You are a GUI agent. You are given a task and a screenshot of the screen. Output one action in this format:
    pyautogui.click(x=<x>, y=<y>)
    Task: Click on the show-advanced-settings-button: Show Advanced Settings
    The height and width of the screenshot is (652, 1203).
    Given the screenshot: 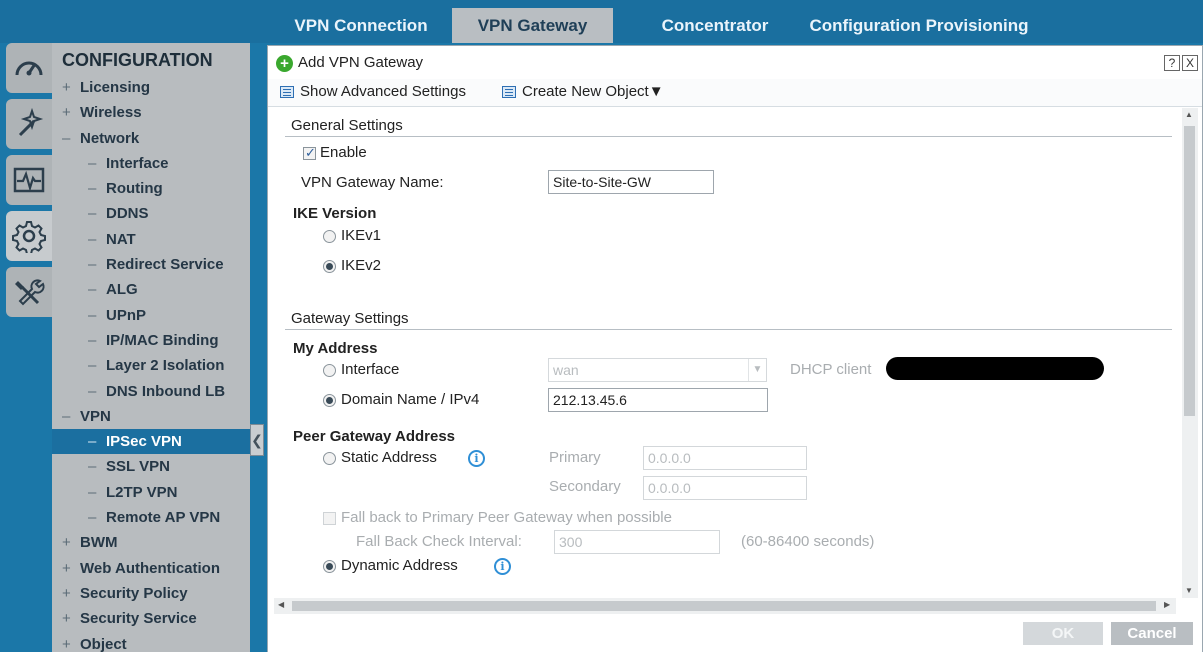 What is the action you would take?
    pyautogui.click(x=373, y=91)
    